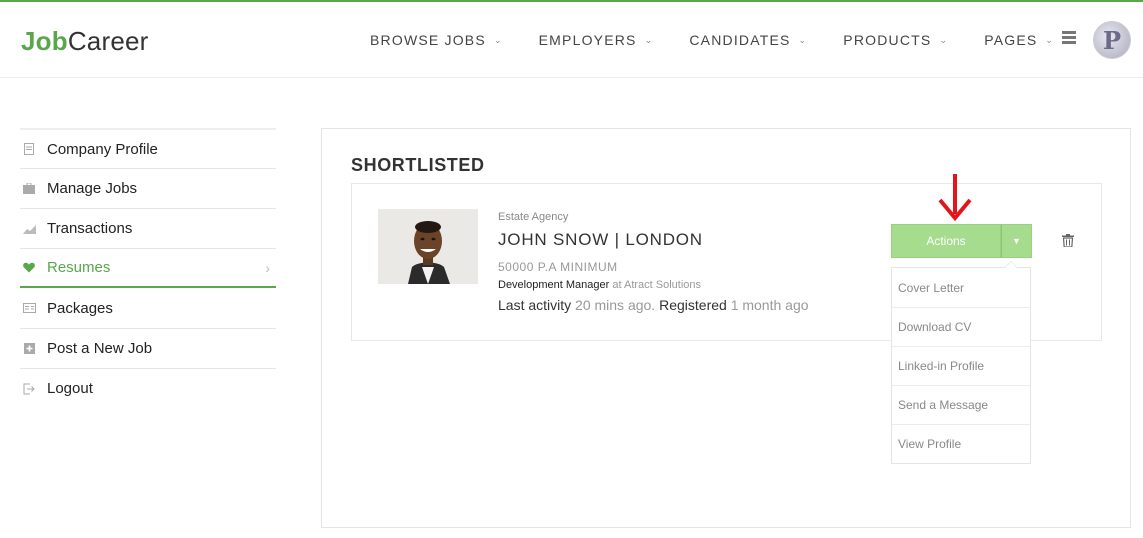 Image resolution: width=1143 pixels, height=538 pixels. What do you see at coordinates (102, 149) in the screenshot?
I see `sidebar-item-label: Company Profile` at bounding box center [102, 149].